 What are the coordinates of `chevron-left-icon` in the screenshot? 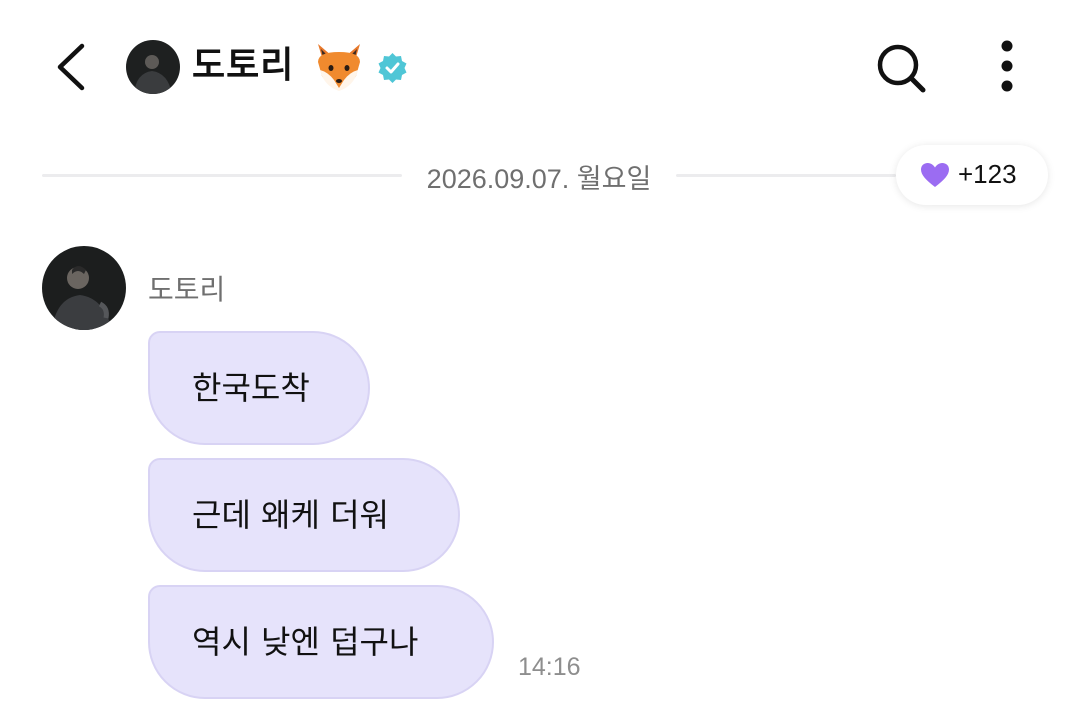 It's located at (71, 67).